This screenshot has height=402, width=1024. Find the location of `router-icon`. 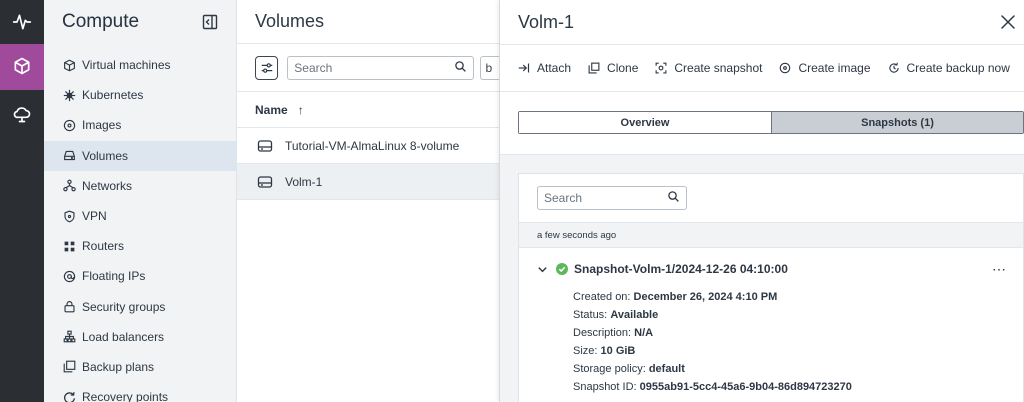

router-icon is located at coordinates (69, 246).